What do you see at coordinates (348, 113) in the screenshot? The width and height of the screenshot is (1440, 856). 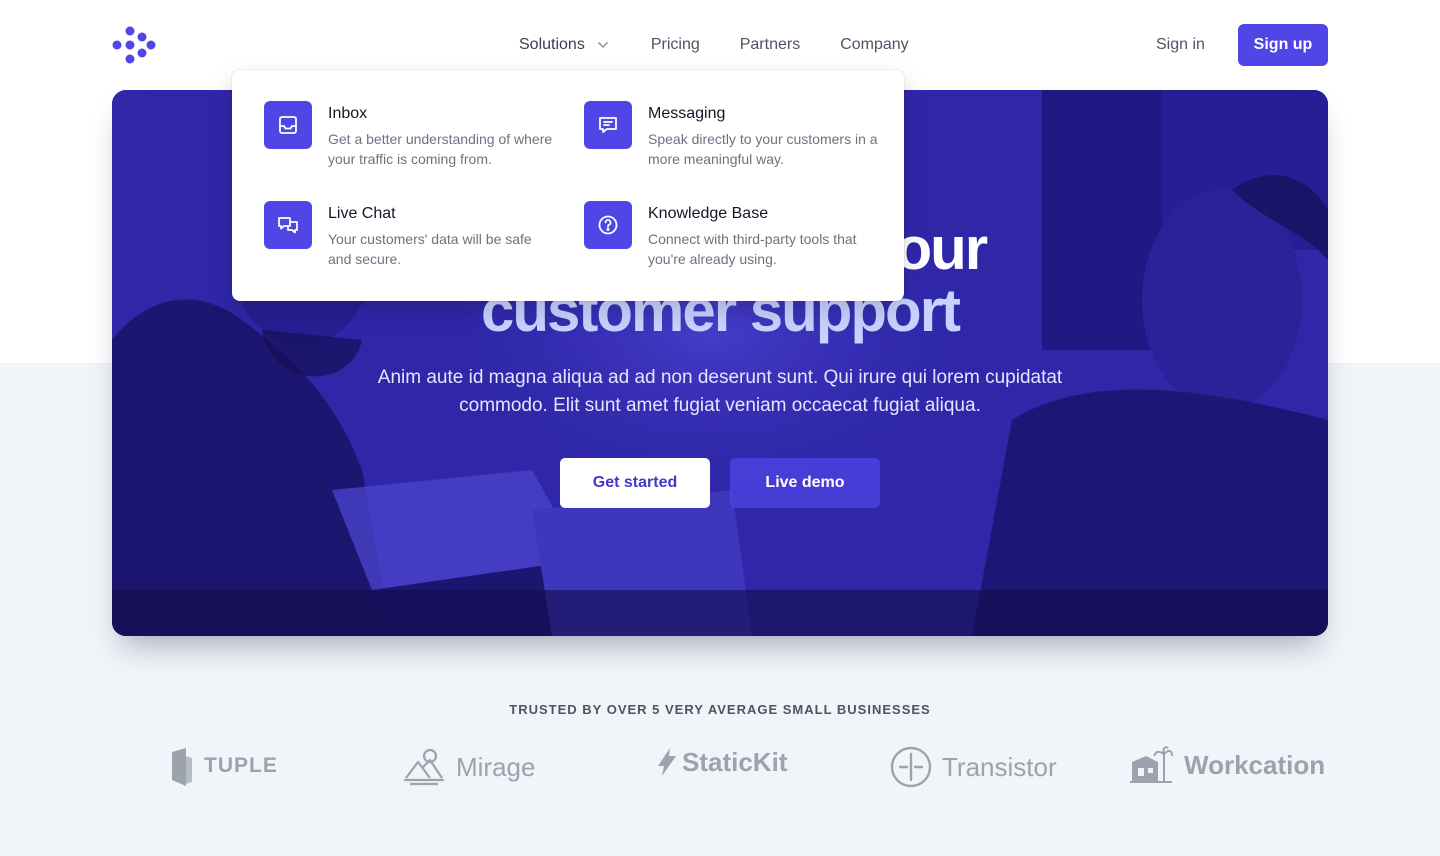 I see `dropdown-item-title: Inbox` at bounding box center [348, 113].